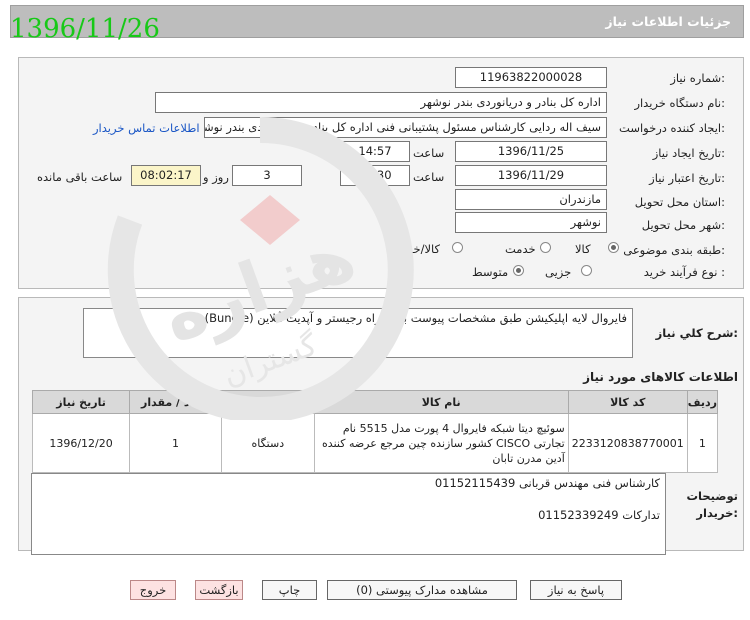 This screenshot has width=750, height=620. What do you see at coordinates (674, 250) in the screenshot?
I see `category-label: طبقه بندی موضوعی:` at bounding box center [674, 250].